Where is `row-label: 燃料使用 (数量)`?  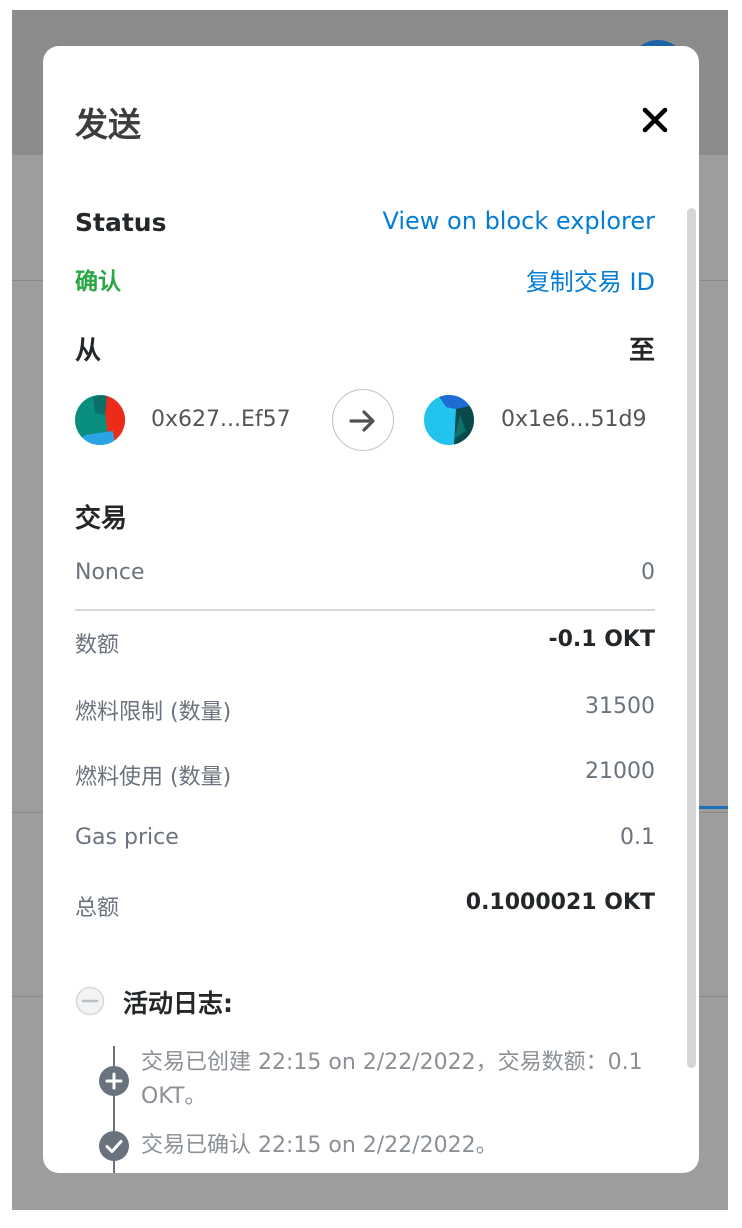
row-label: 燃料使用 (数量) is located at coordinates (153, 777).